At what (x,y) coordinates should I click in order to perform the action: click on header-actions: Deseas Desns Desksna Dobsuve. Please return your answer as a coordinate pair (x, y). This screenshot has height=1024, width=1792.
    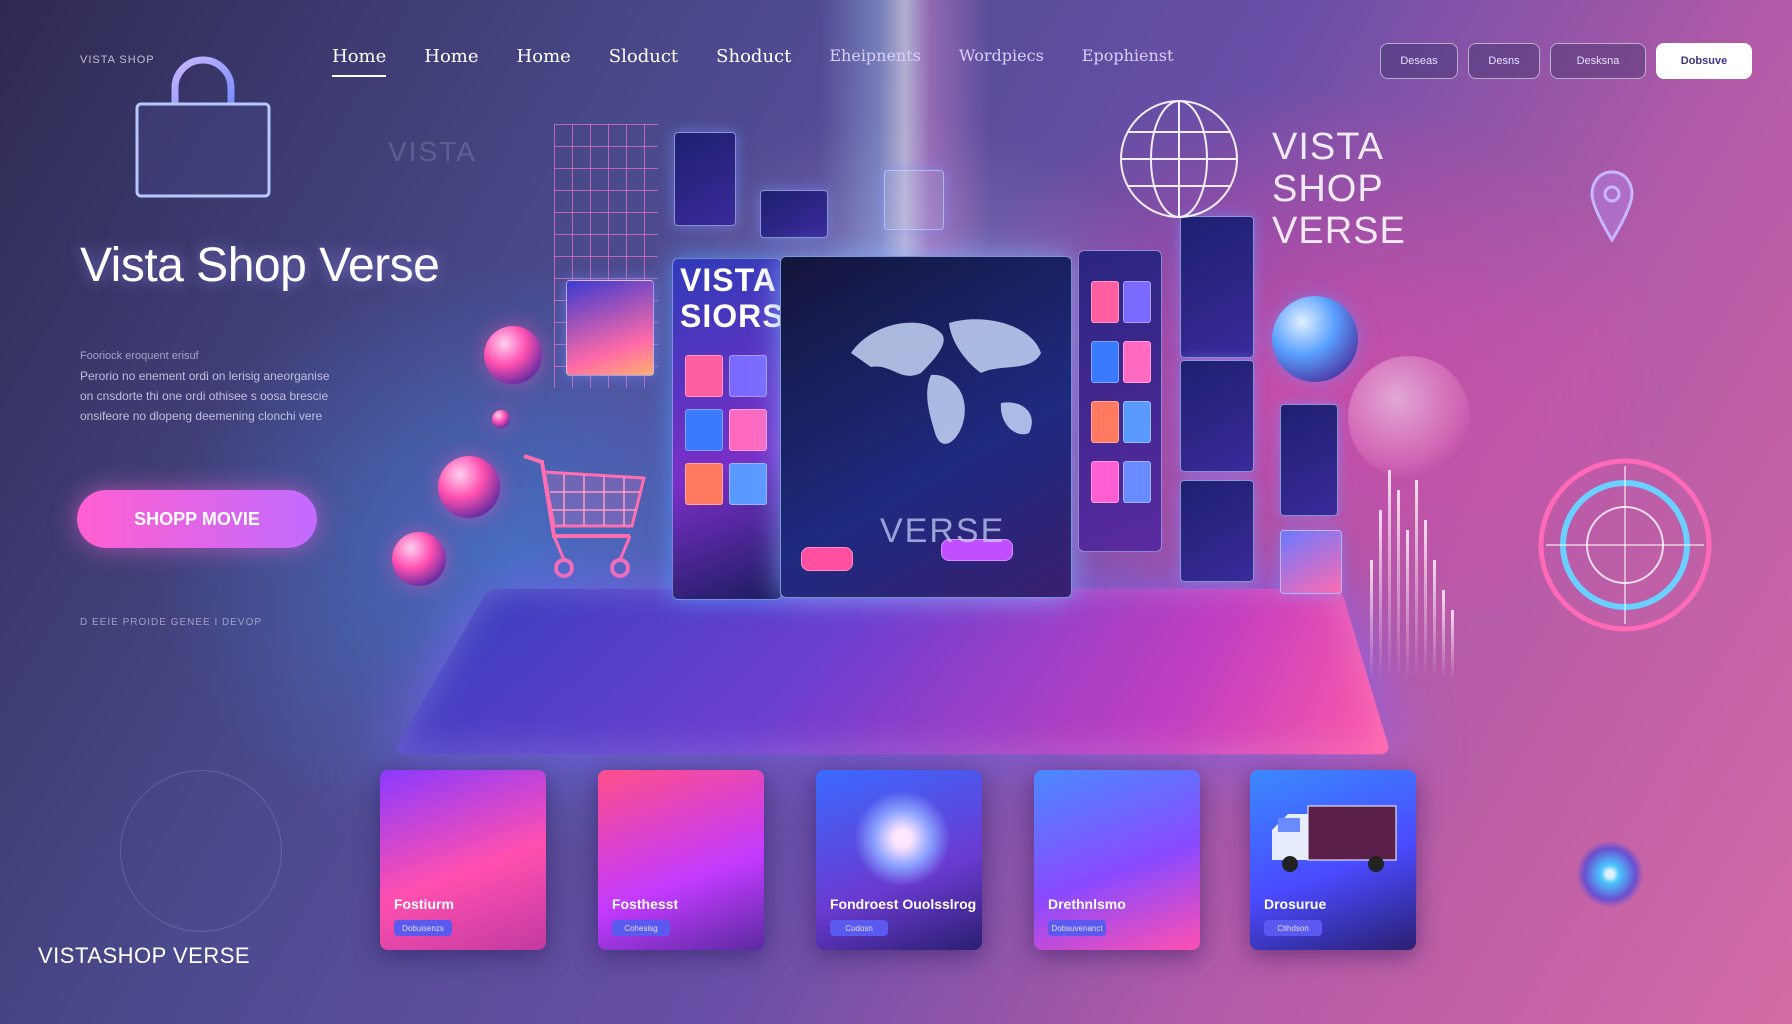
    Looking at the image, I should click on (1566, 61).